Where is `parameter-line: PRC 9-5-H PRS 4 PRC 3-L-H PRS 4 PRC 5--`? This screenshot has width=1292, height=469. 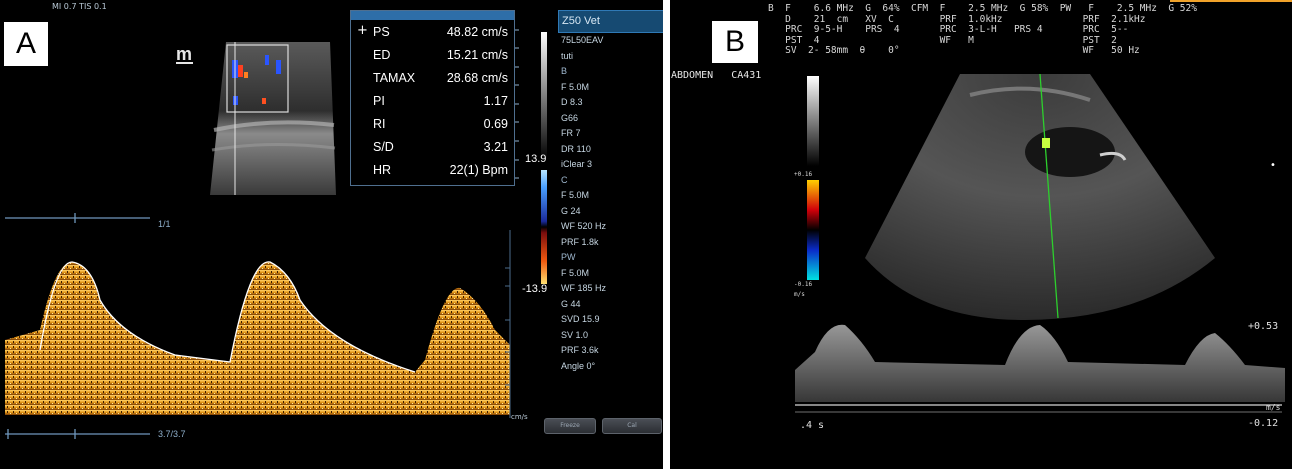
parameter-line: PRC 9-5-H PRS 4 PRC 3-L-H PRS 4 PRC 5-- is located at coordinates (948, 29).